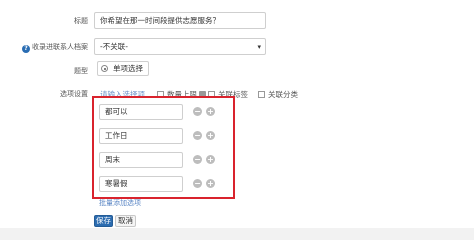 The width and height of the screenshot is (474, 240). I want to click on add-option-4-button: +, so click(210, 183).